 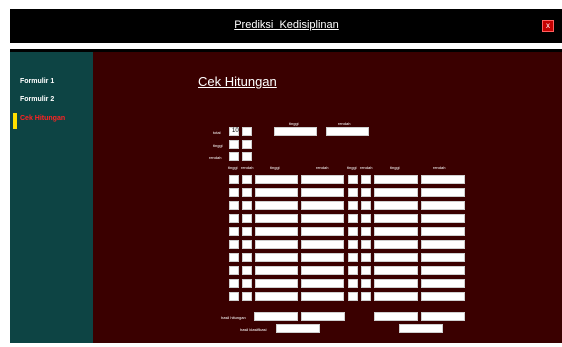 What do you see at coordinates (396, 244) in the screenshot?
I see `grid-cell-r6-c7` at bounding box center [396, 244].